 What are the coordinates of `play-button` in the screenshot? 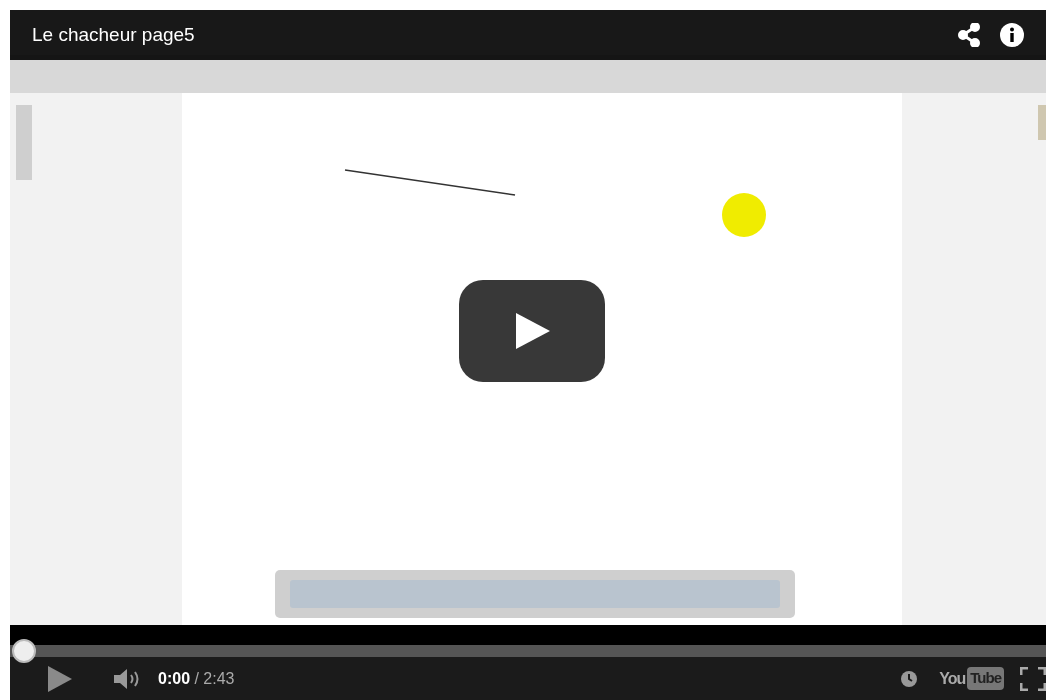 It's located at (532, 331).